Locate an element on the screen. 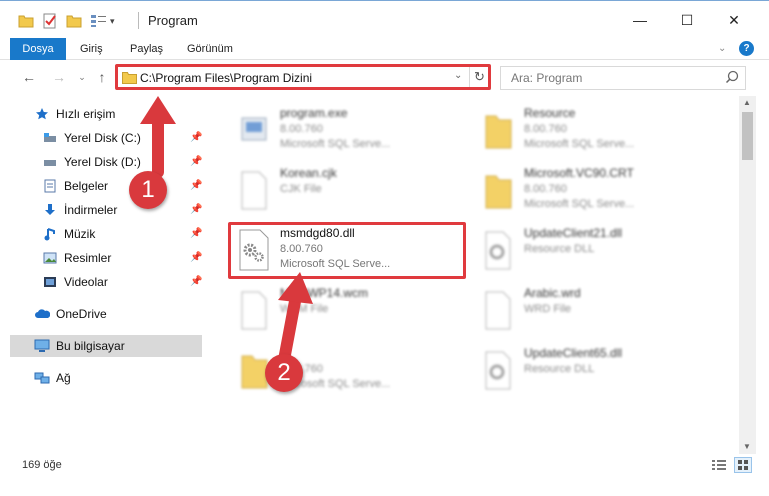 The width and height of the screenshot is (769, 496). step-2-badge: 2 is located at coordinates (284, 373).